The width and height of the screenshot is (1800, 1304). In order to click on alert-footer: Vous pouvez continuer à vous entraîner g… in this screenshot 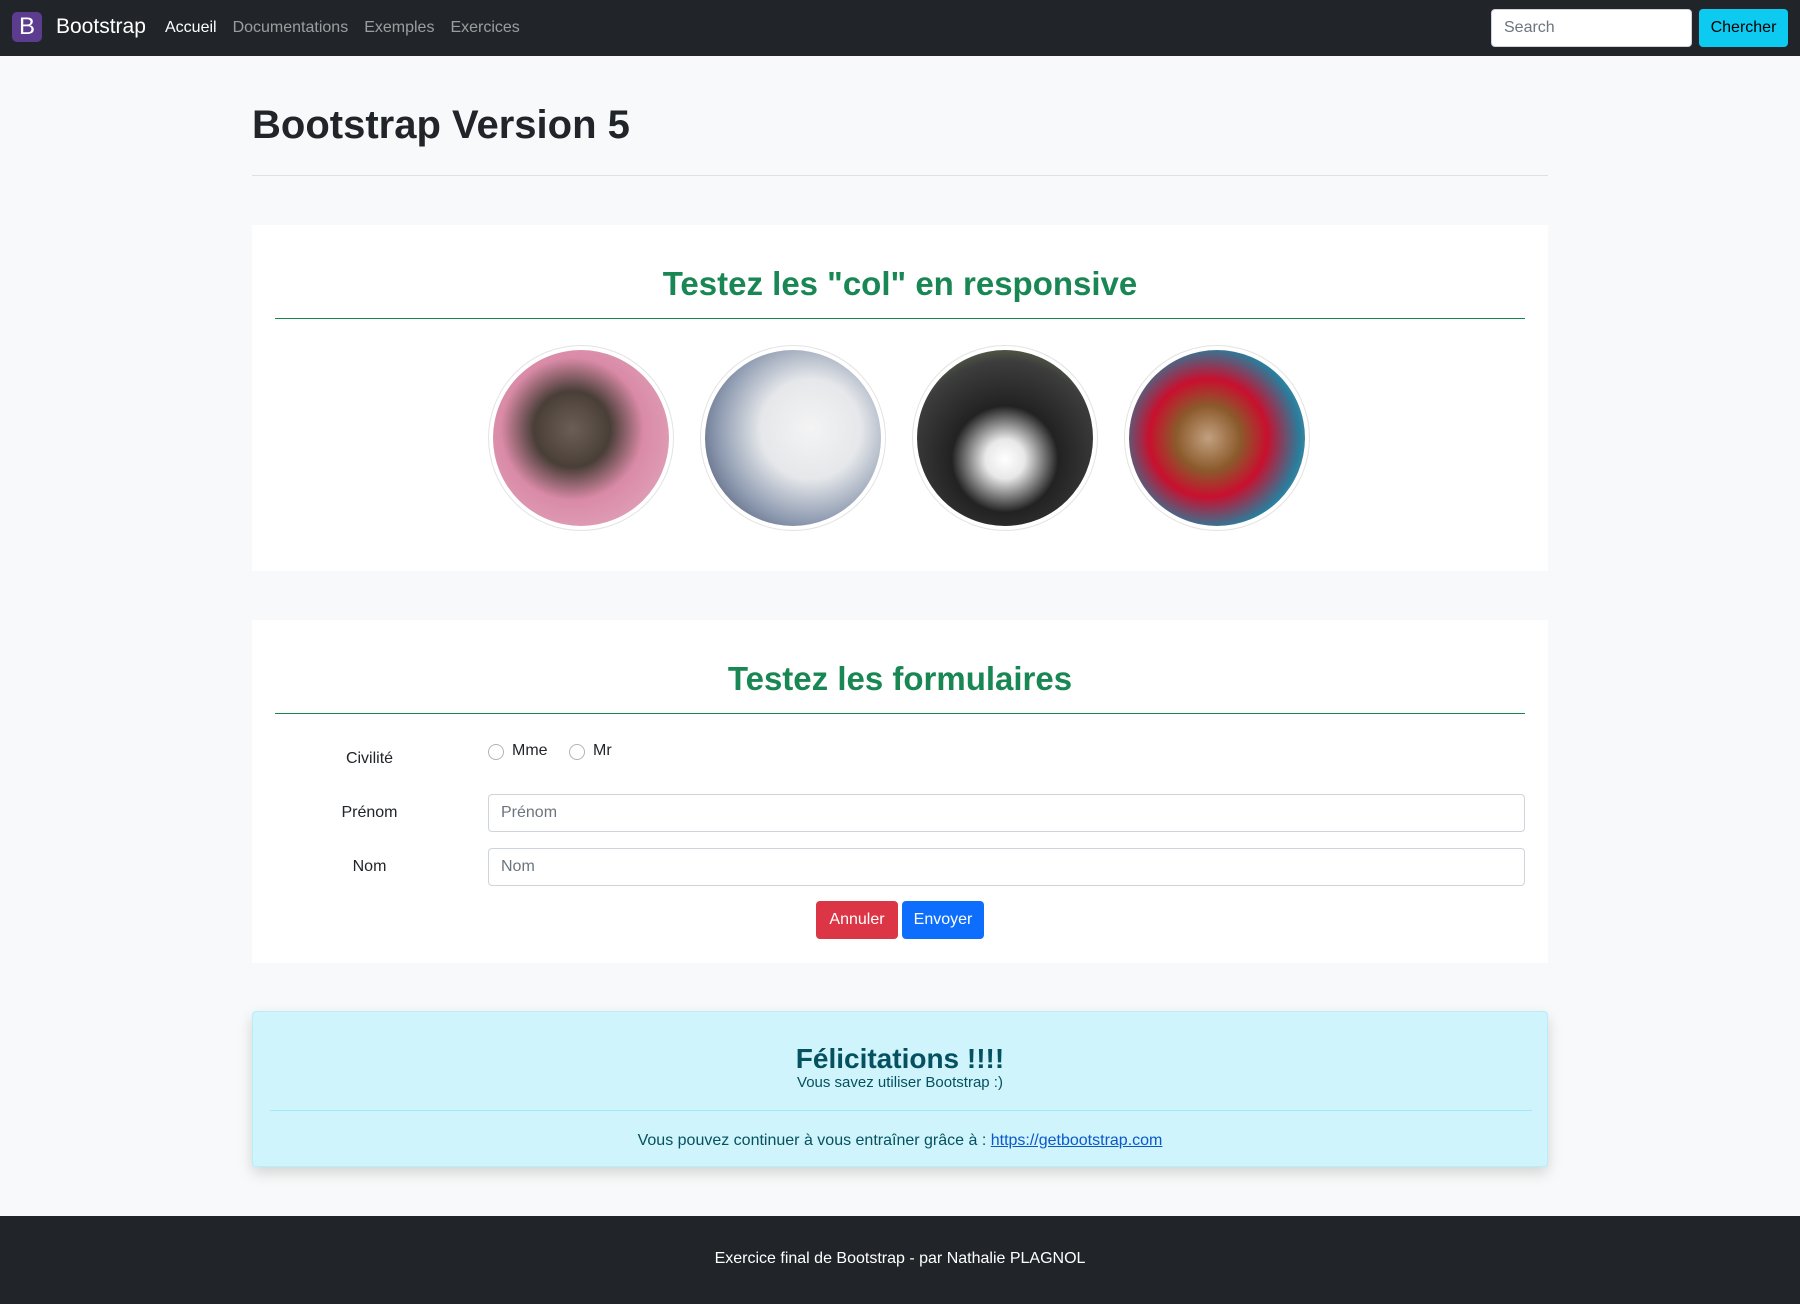, I will do `click(900, 1141)`.